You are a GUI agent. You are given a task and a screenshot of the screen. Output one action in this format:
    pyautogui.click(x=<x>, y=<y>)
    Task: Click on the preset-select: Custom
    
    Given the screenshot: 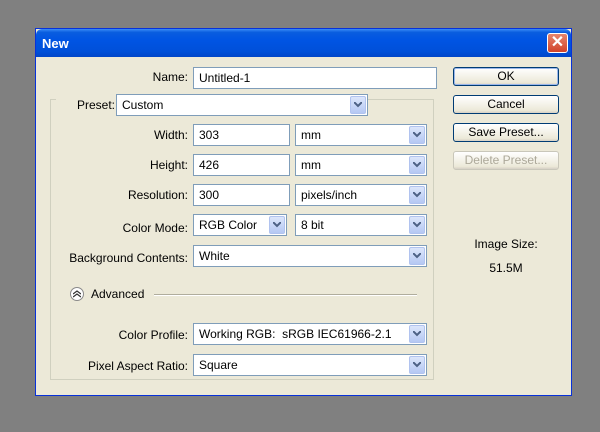 What is the action you would take?
    pyautogui.click(x=242, y=105)
    